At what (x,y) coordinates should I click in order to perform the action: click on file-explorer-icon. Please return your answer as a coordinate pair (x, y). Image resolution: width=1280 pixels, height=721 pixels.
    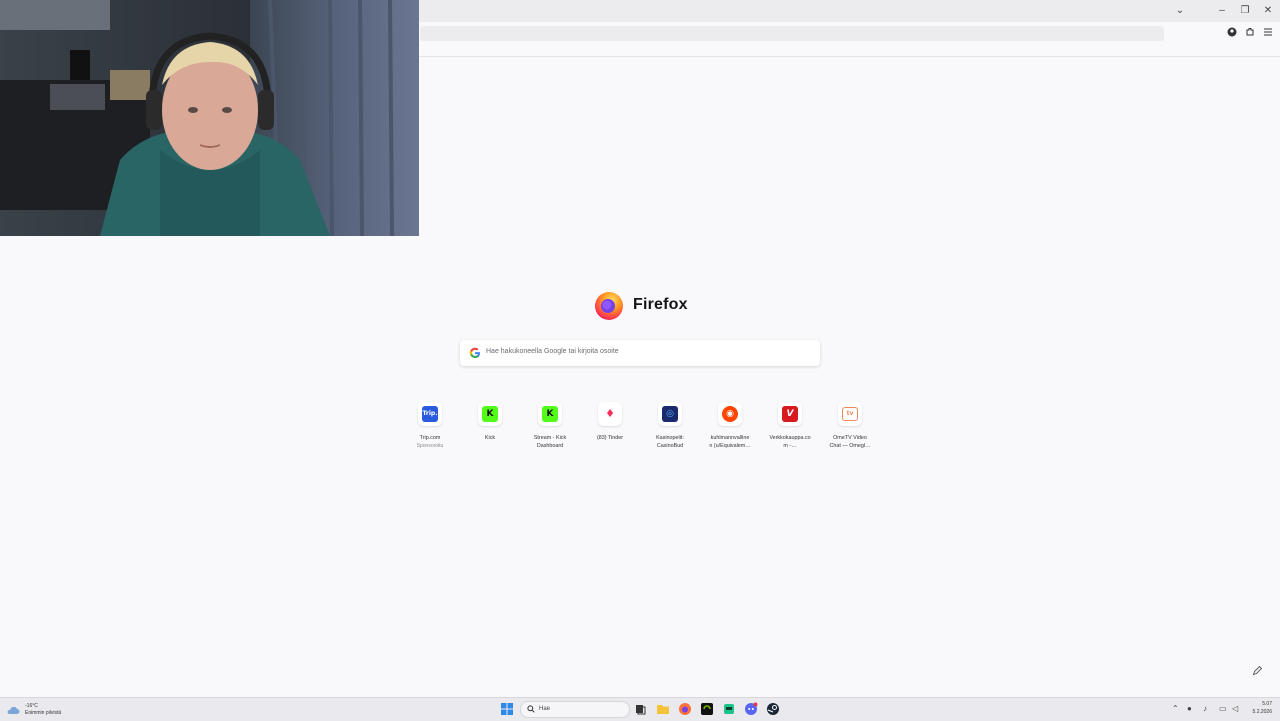
    Looking at the image, I should click on (663, 709).